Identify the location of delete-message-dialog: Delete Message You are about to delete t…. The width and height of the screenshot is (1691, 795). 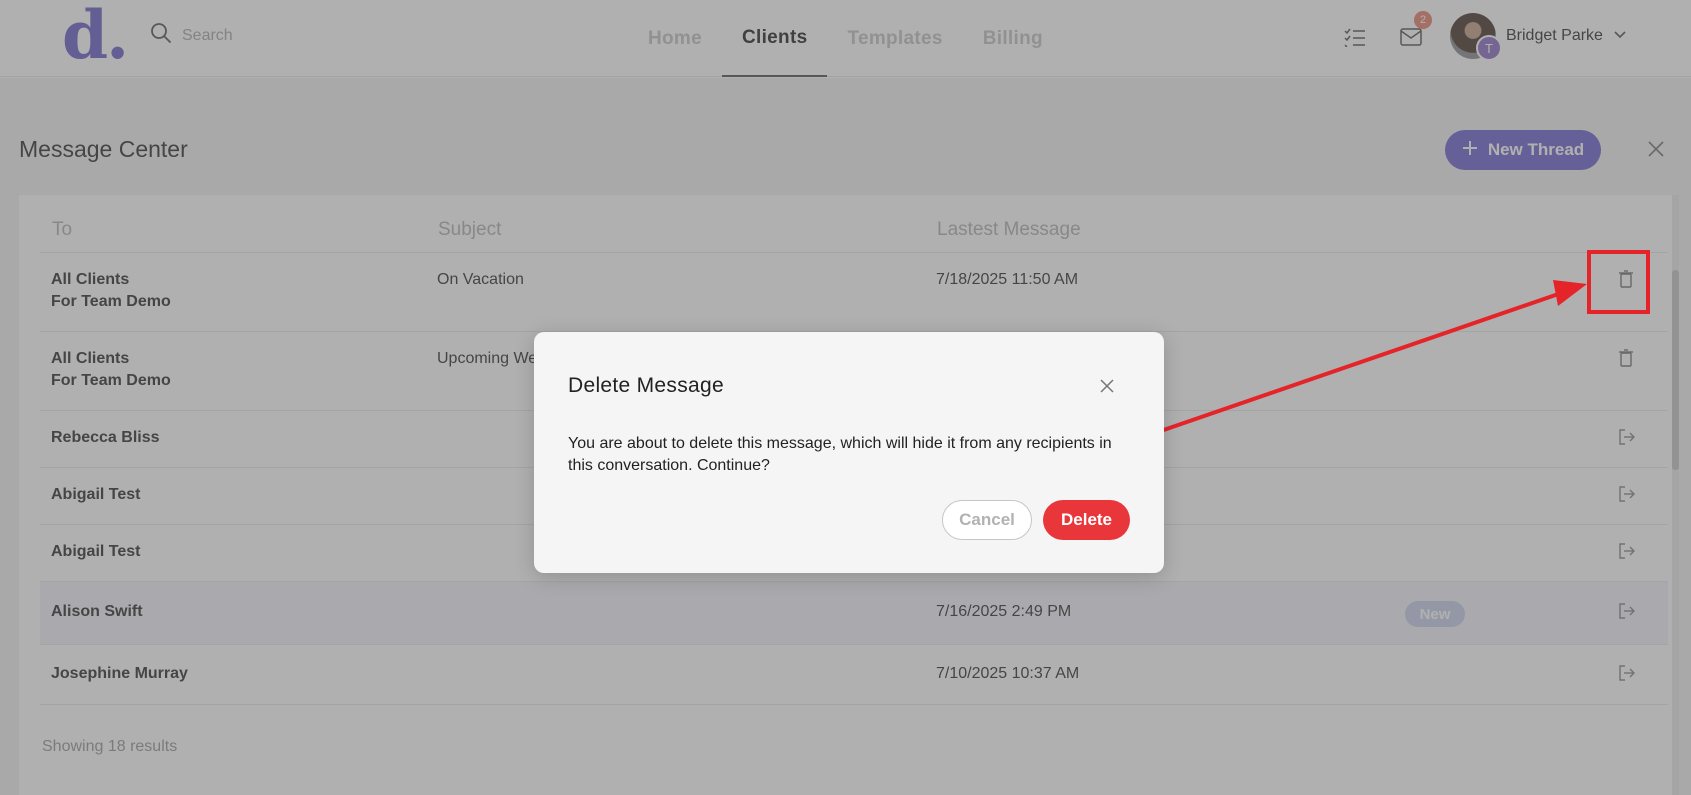
(849, 452).